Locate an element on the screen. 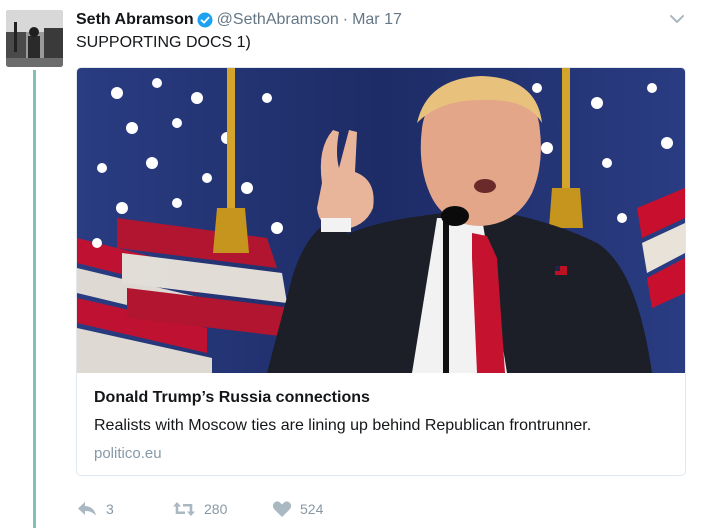 The width and height of the screenshot is (705, 528). author-handle: @SethAbramson is located at coordinates (278, 20).